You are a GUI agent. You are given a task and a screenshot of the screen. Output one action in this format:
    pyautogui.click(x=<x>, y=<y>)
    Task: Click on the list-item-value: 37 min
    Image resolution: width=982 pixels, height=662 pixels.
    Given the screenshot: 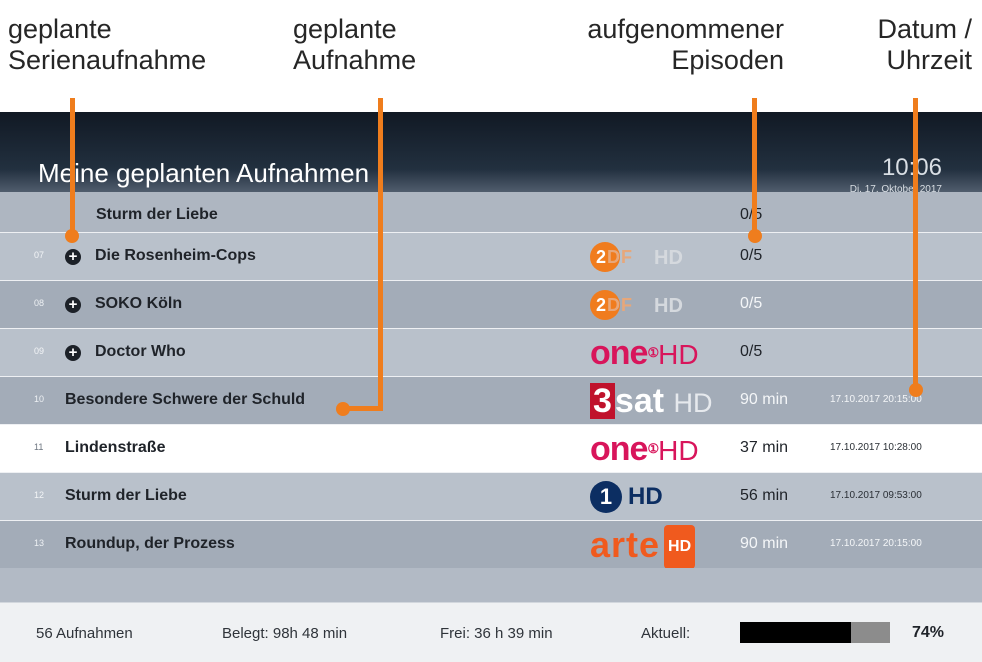 What is the action you would take?
    pyautogui.click(x=764, y=447)
    